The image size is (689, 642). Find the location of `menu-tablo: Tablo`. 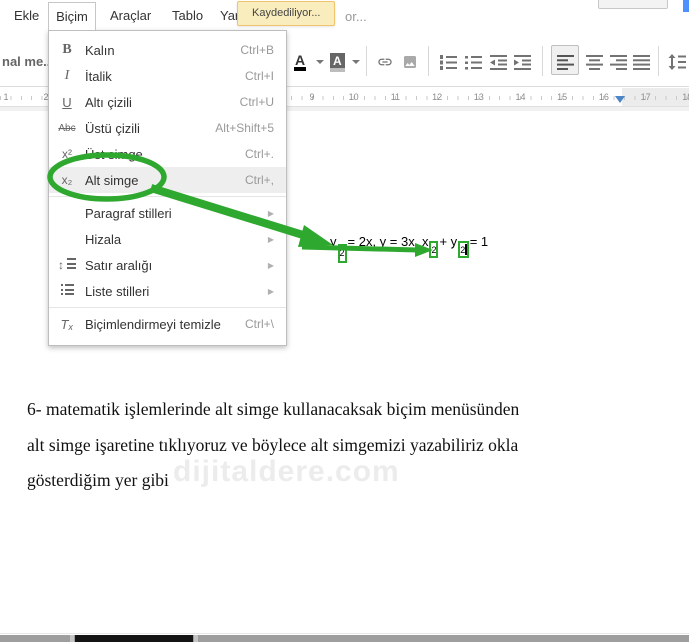

menu-tablo: Tablo is located at coordinates (187, 15).